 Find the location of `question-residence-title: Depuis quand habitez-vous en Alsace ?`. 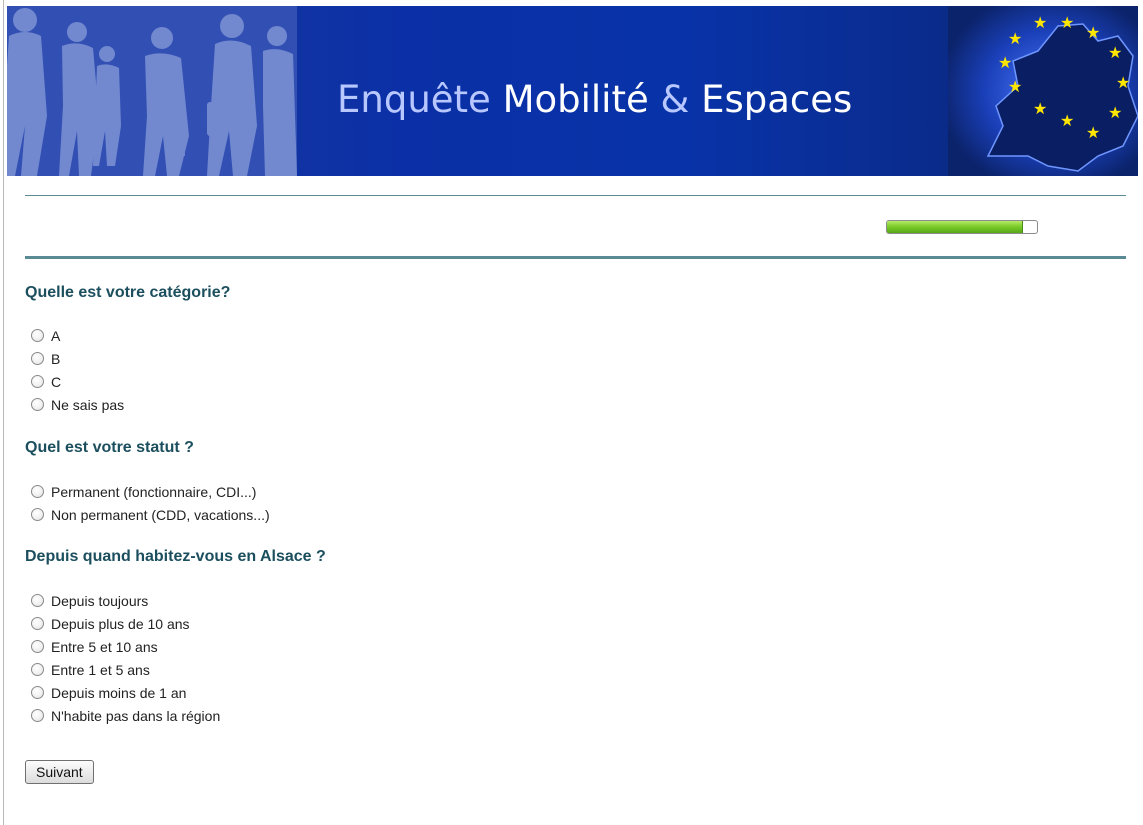

question-residence-title: Depuis quand habitez-vous en Alsace ? is located at coordinates (175, 556).